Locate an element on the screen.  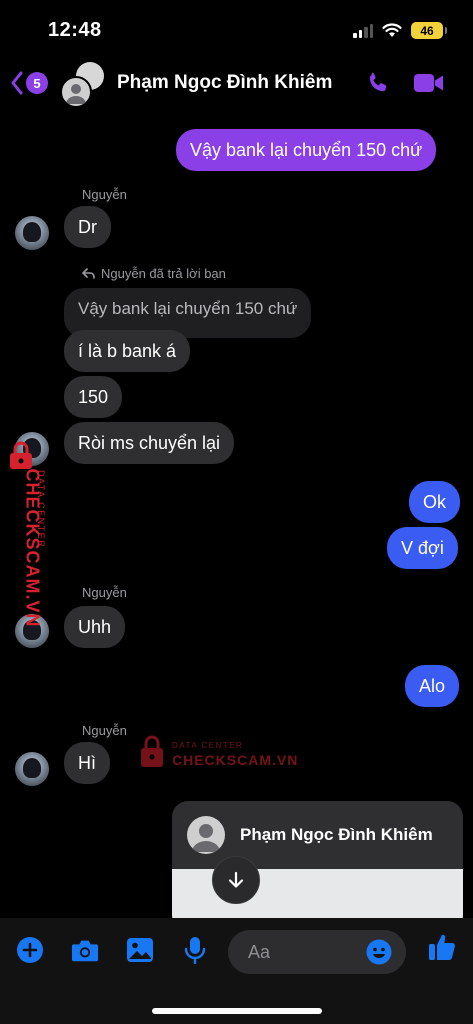
like-button is located at coordinates (442, 949).